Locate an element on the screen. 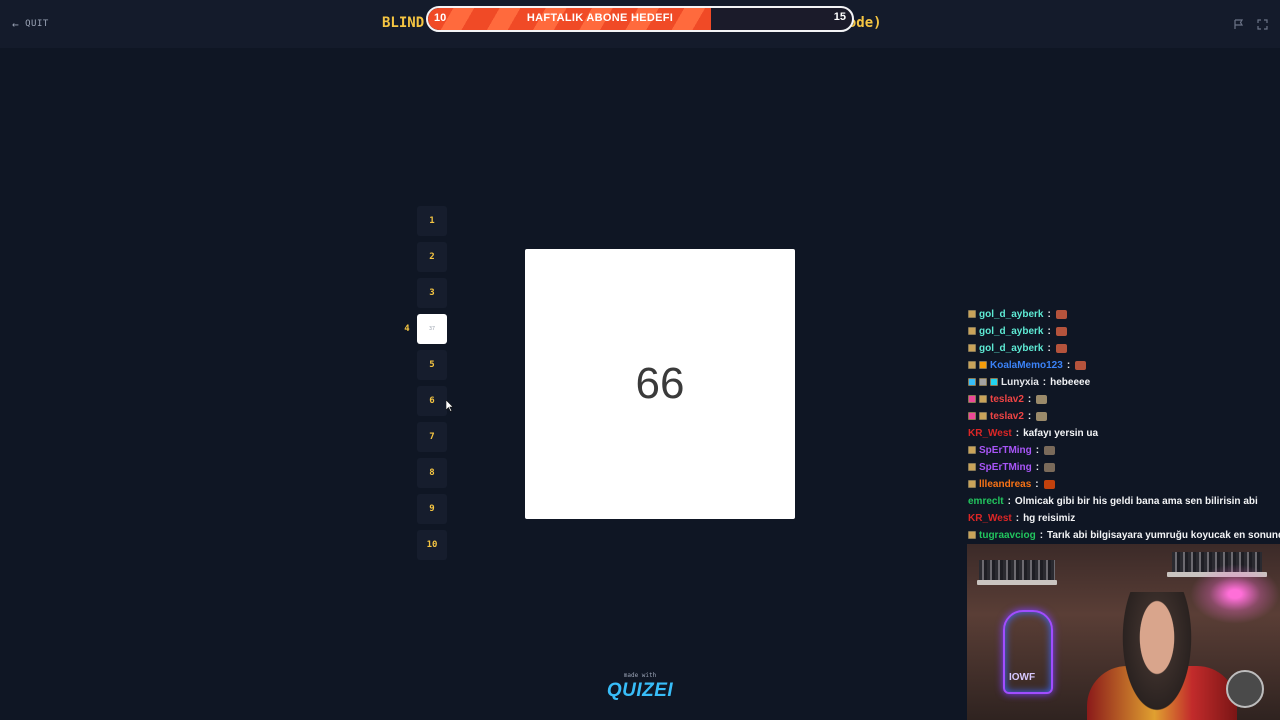 The image size is (1280, 720). quit-label: QUIT is located at coordinates (37, 24).